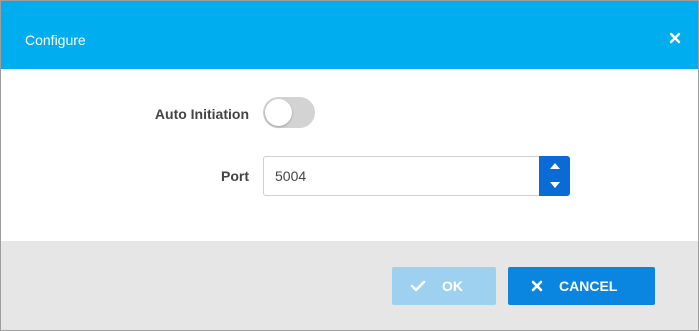 This screenshot has width=699, height=331. Describe the element at coordinates (201, 114) in the screenshot. I see `auto-initiation-label: Auto Initiation` at that location.